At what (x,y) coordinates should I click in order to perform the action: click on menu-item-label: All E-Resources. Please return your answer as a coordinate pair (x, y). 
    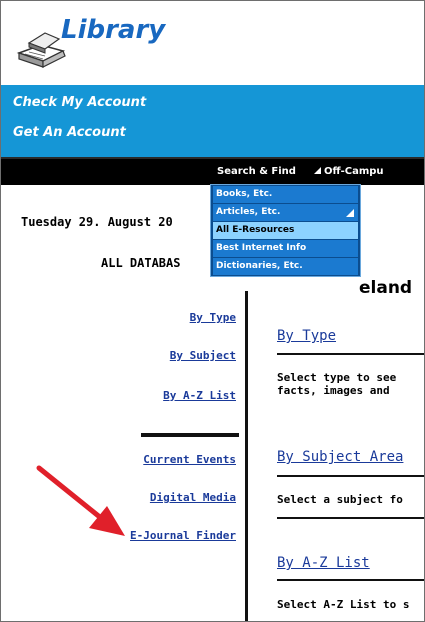
    Looking at the image, I should click on (255, 230).